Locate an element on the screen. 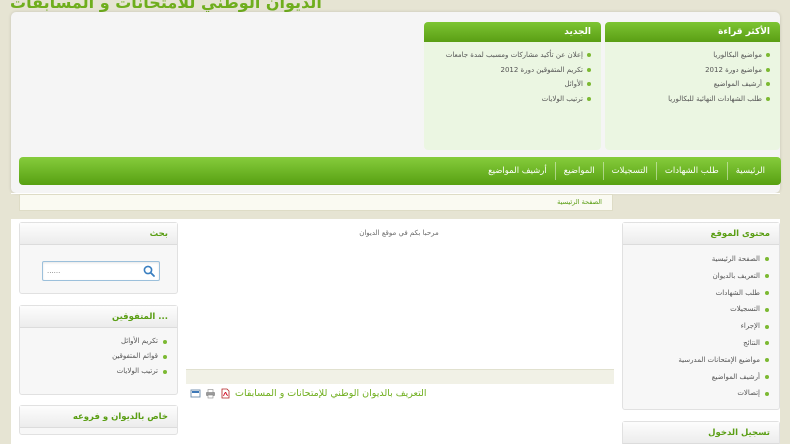  news-item: الأوائل is located at coordinates (507, 84).